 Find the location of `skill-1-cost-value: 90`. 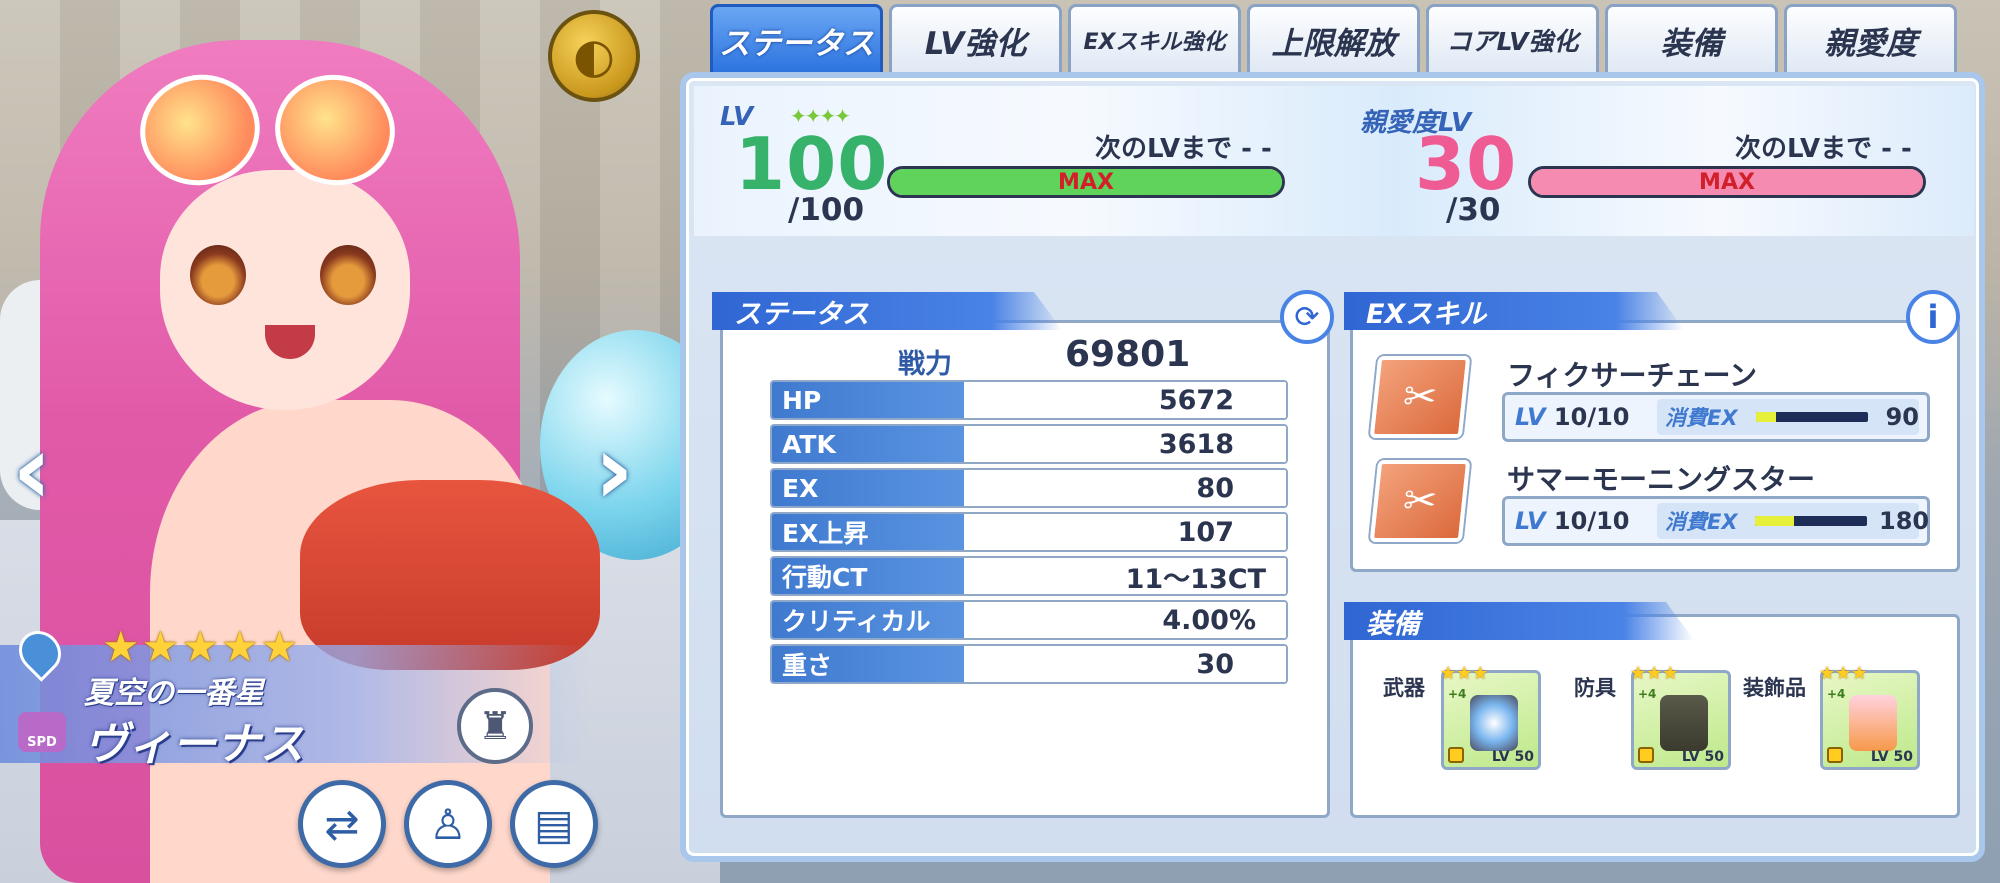

skill-1-cost-value: 90 is located at coordinates (1902, 417).